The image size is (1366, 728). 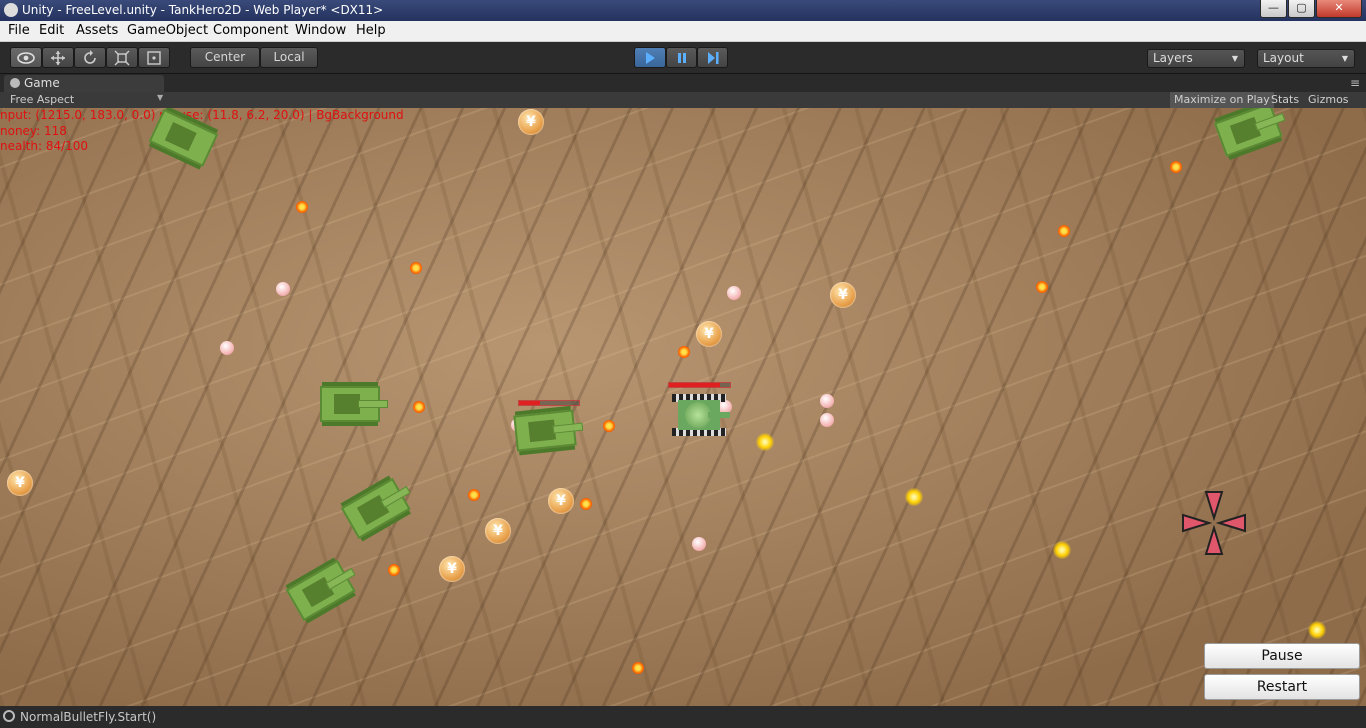 I want to click on debug-money-text: noney: 118, so click(x=33, y=131).